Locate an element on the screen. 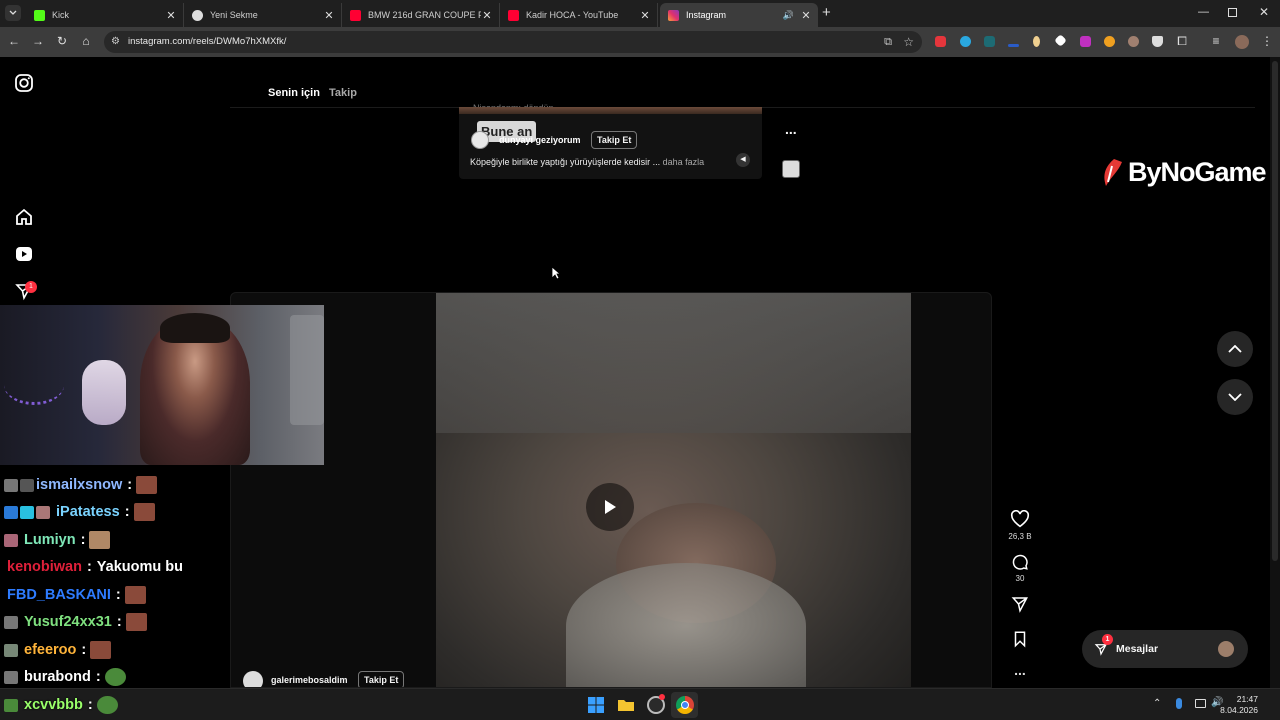 The image size is (1280, 720). next-reel-button is located at coordinates (1235, 397).